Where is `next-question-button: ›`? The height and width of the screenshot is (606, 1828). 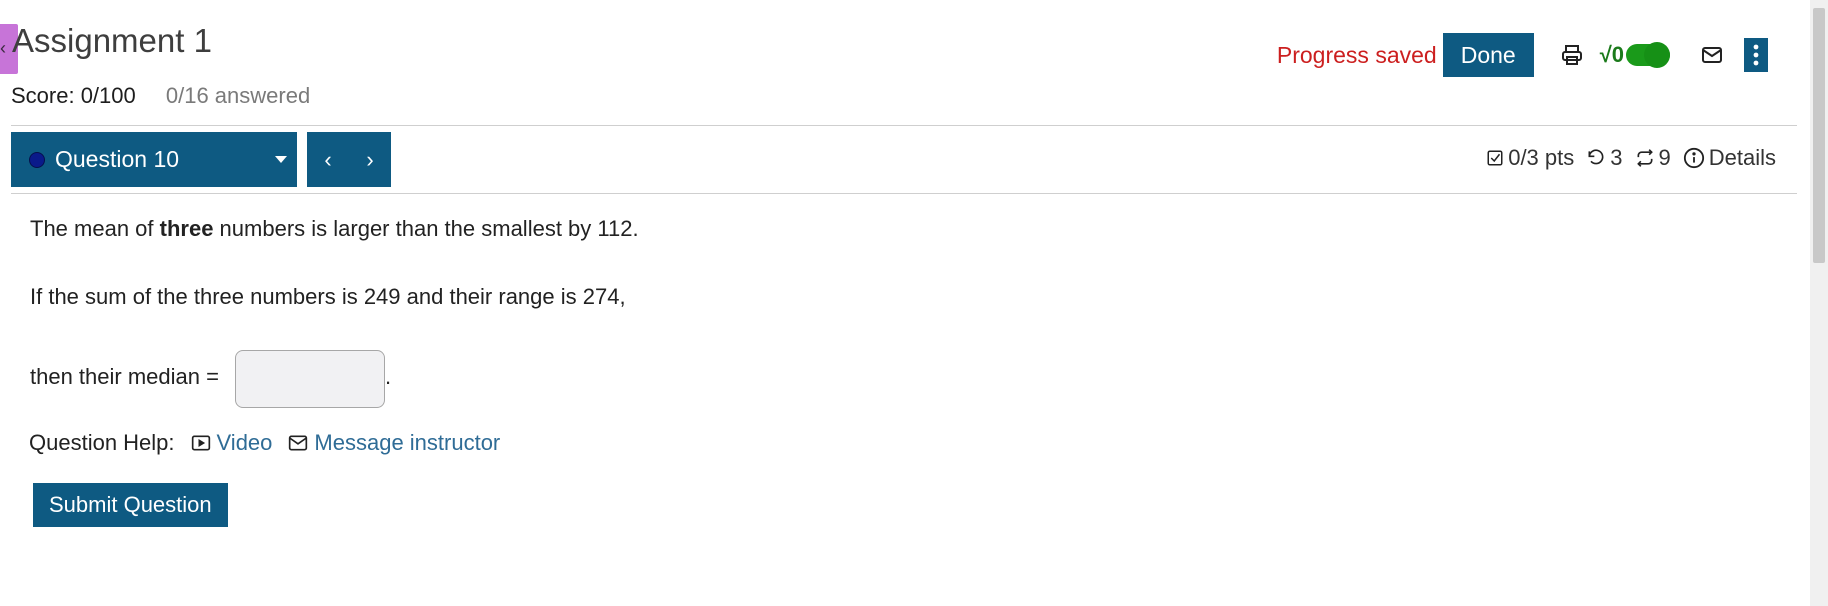
next-question-button: › is located at coordinates (369, 160).